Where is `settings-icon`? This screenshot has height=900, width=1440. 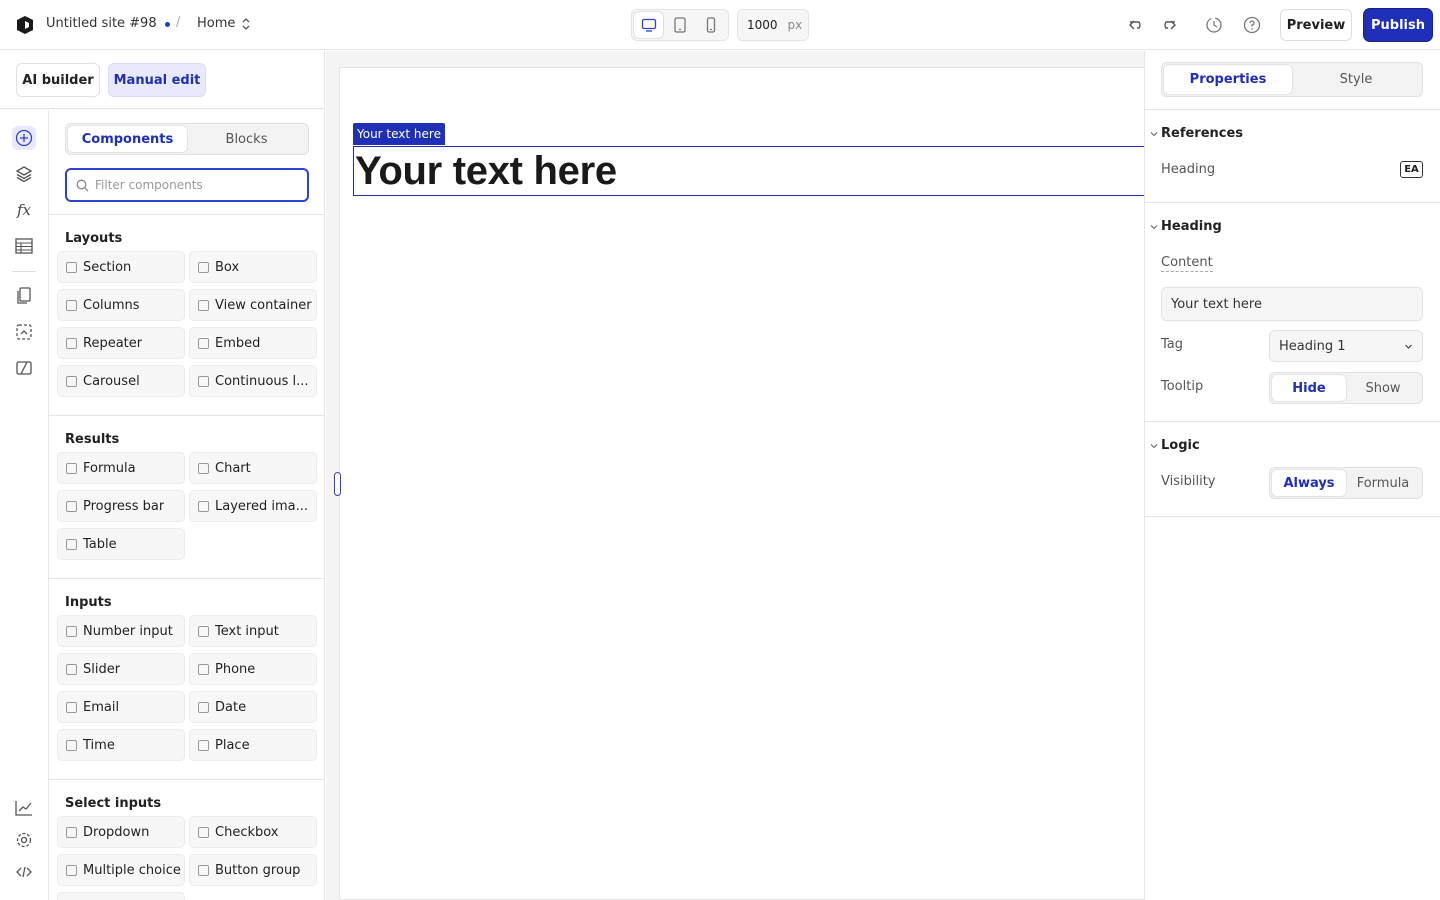 settings-icon is located at coordinates (24, 840).